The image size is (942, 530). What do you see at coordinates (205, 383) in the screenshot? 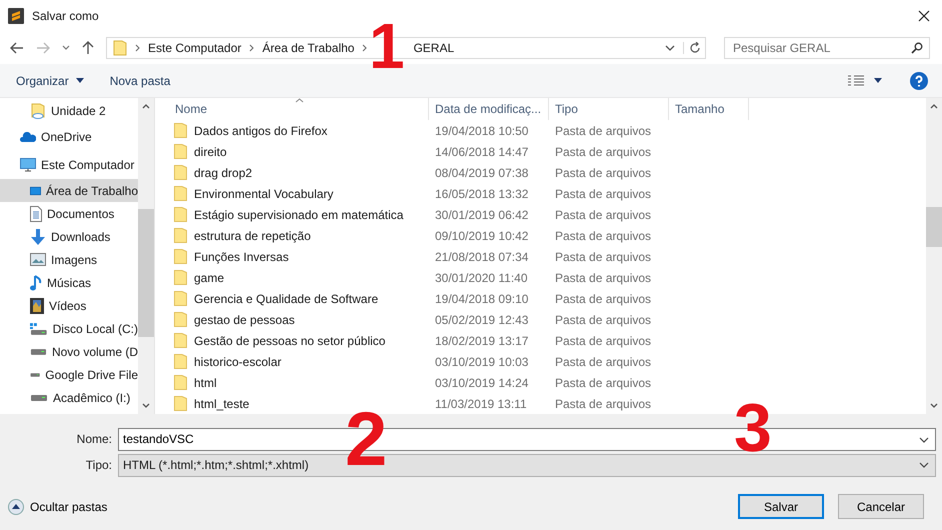
I see `file-name: html` at bounding box center [205, 383].